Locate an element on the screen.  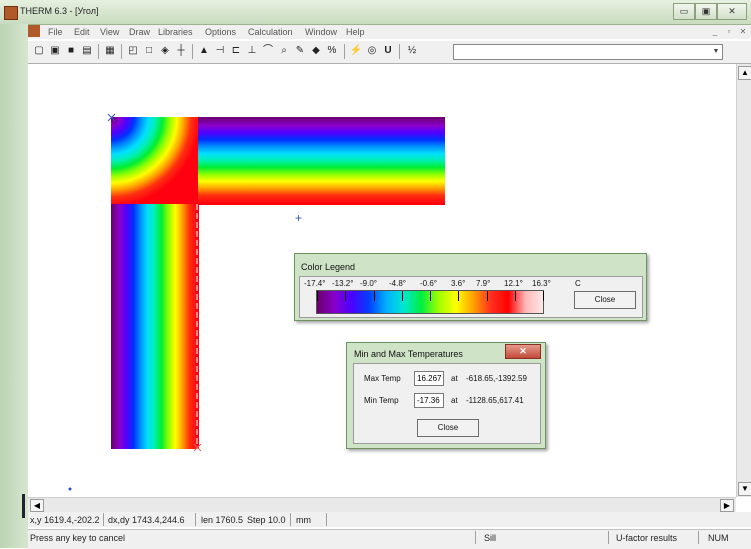
window-title: THERM 6.3 - [Угол] is located at coordinates (59, 11).